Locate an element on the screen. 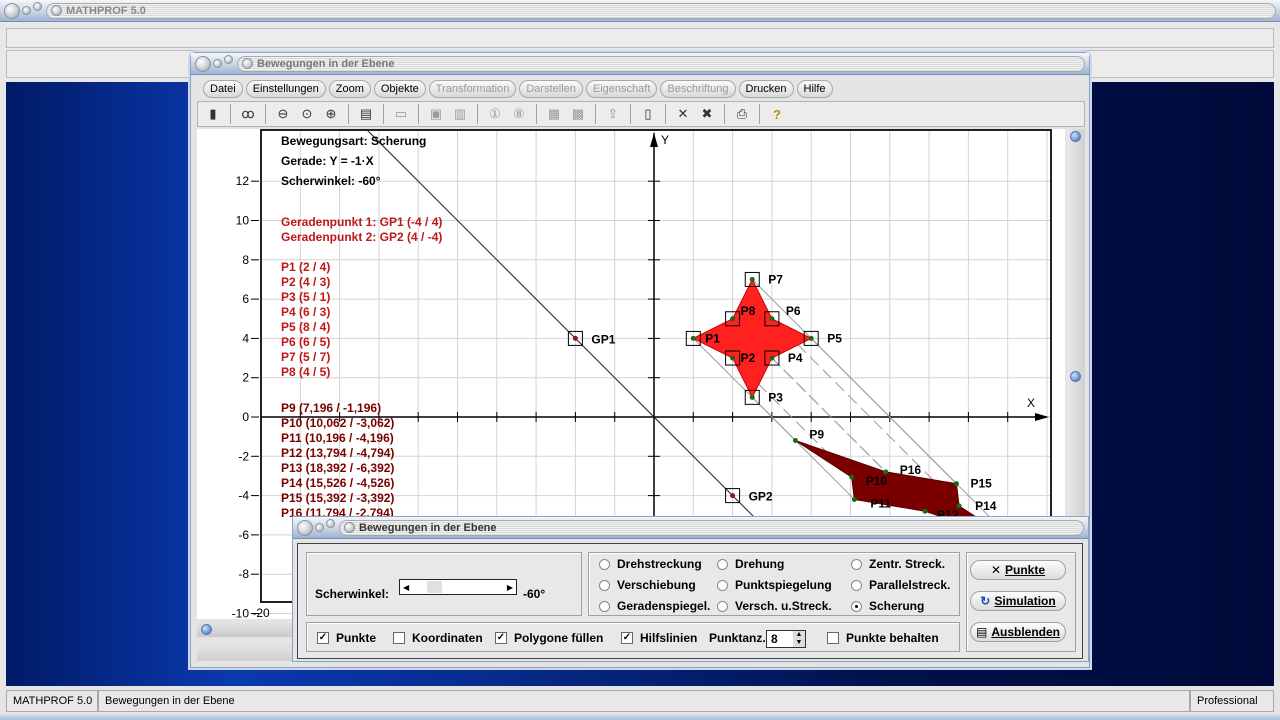 The image size is (1280, 720). slider-left-arrow-icon: ◀ is located at coordinates (406, 587).